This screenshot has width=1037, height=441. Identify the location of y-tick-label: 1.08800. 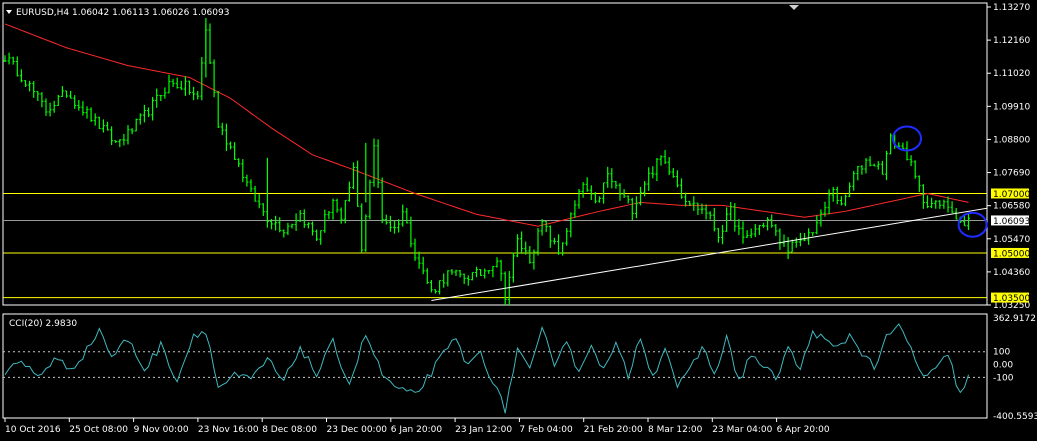
(1011, 140).